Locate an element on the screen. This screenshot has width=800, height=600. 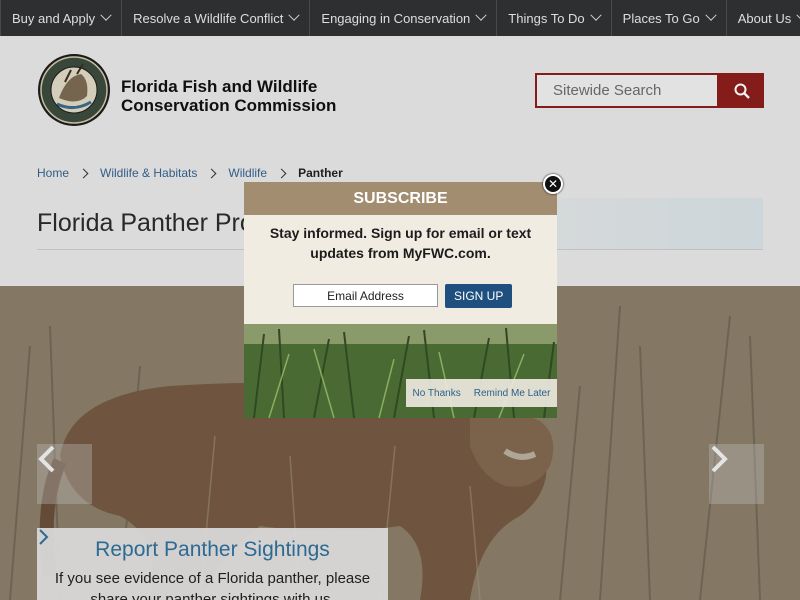
sign-up-label: SIGN UP is located at coordinates (479, 296).